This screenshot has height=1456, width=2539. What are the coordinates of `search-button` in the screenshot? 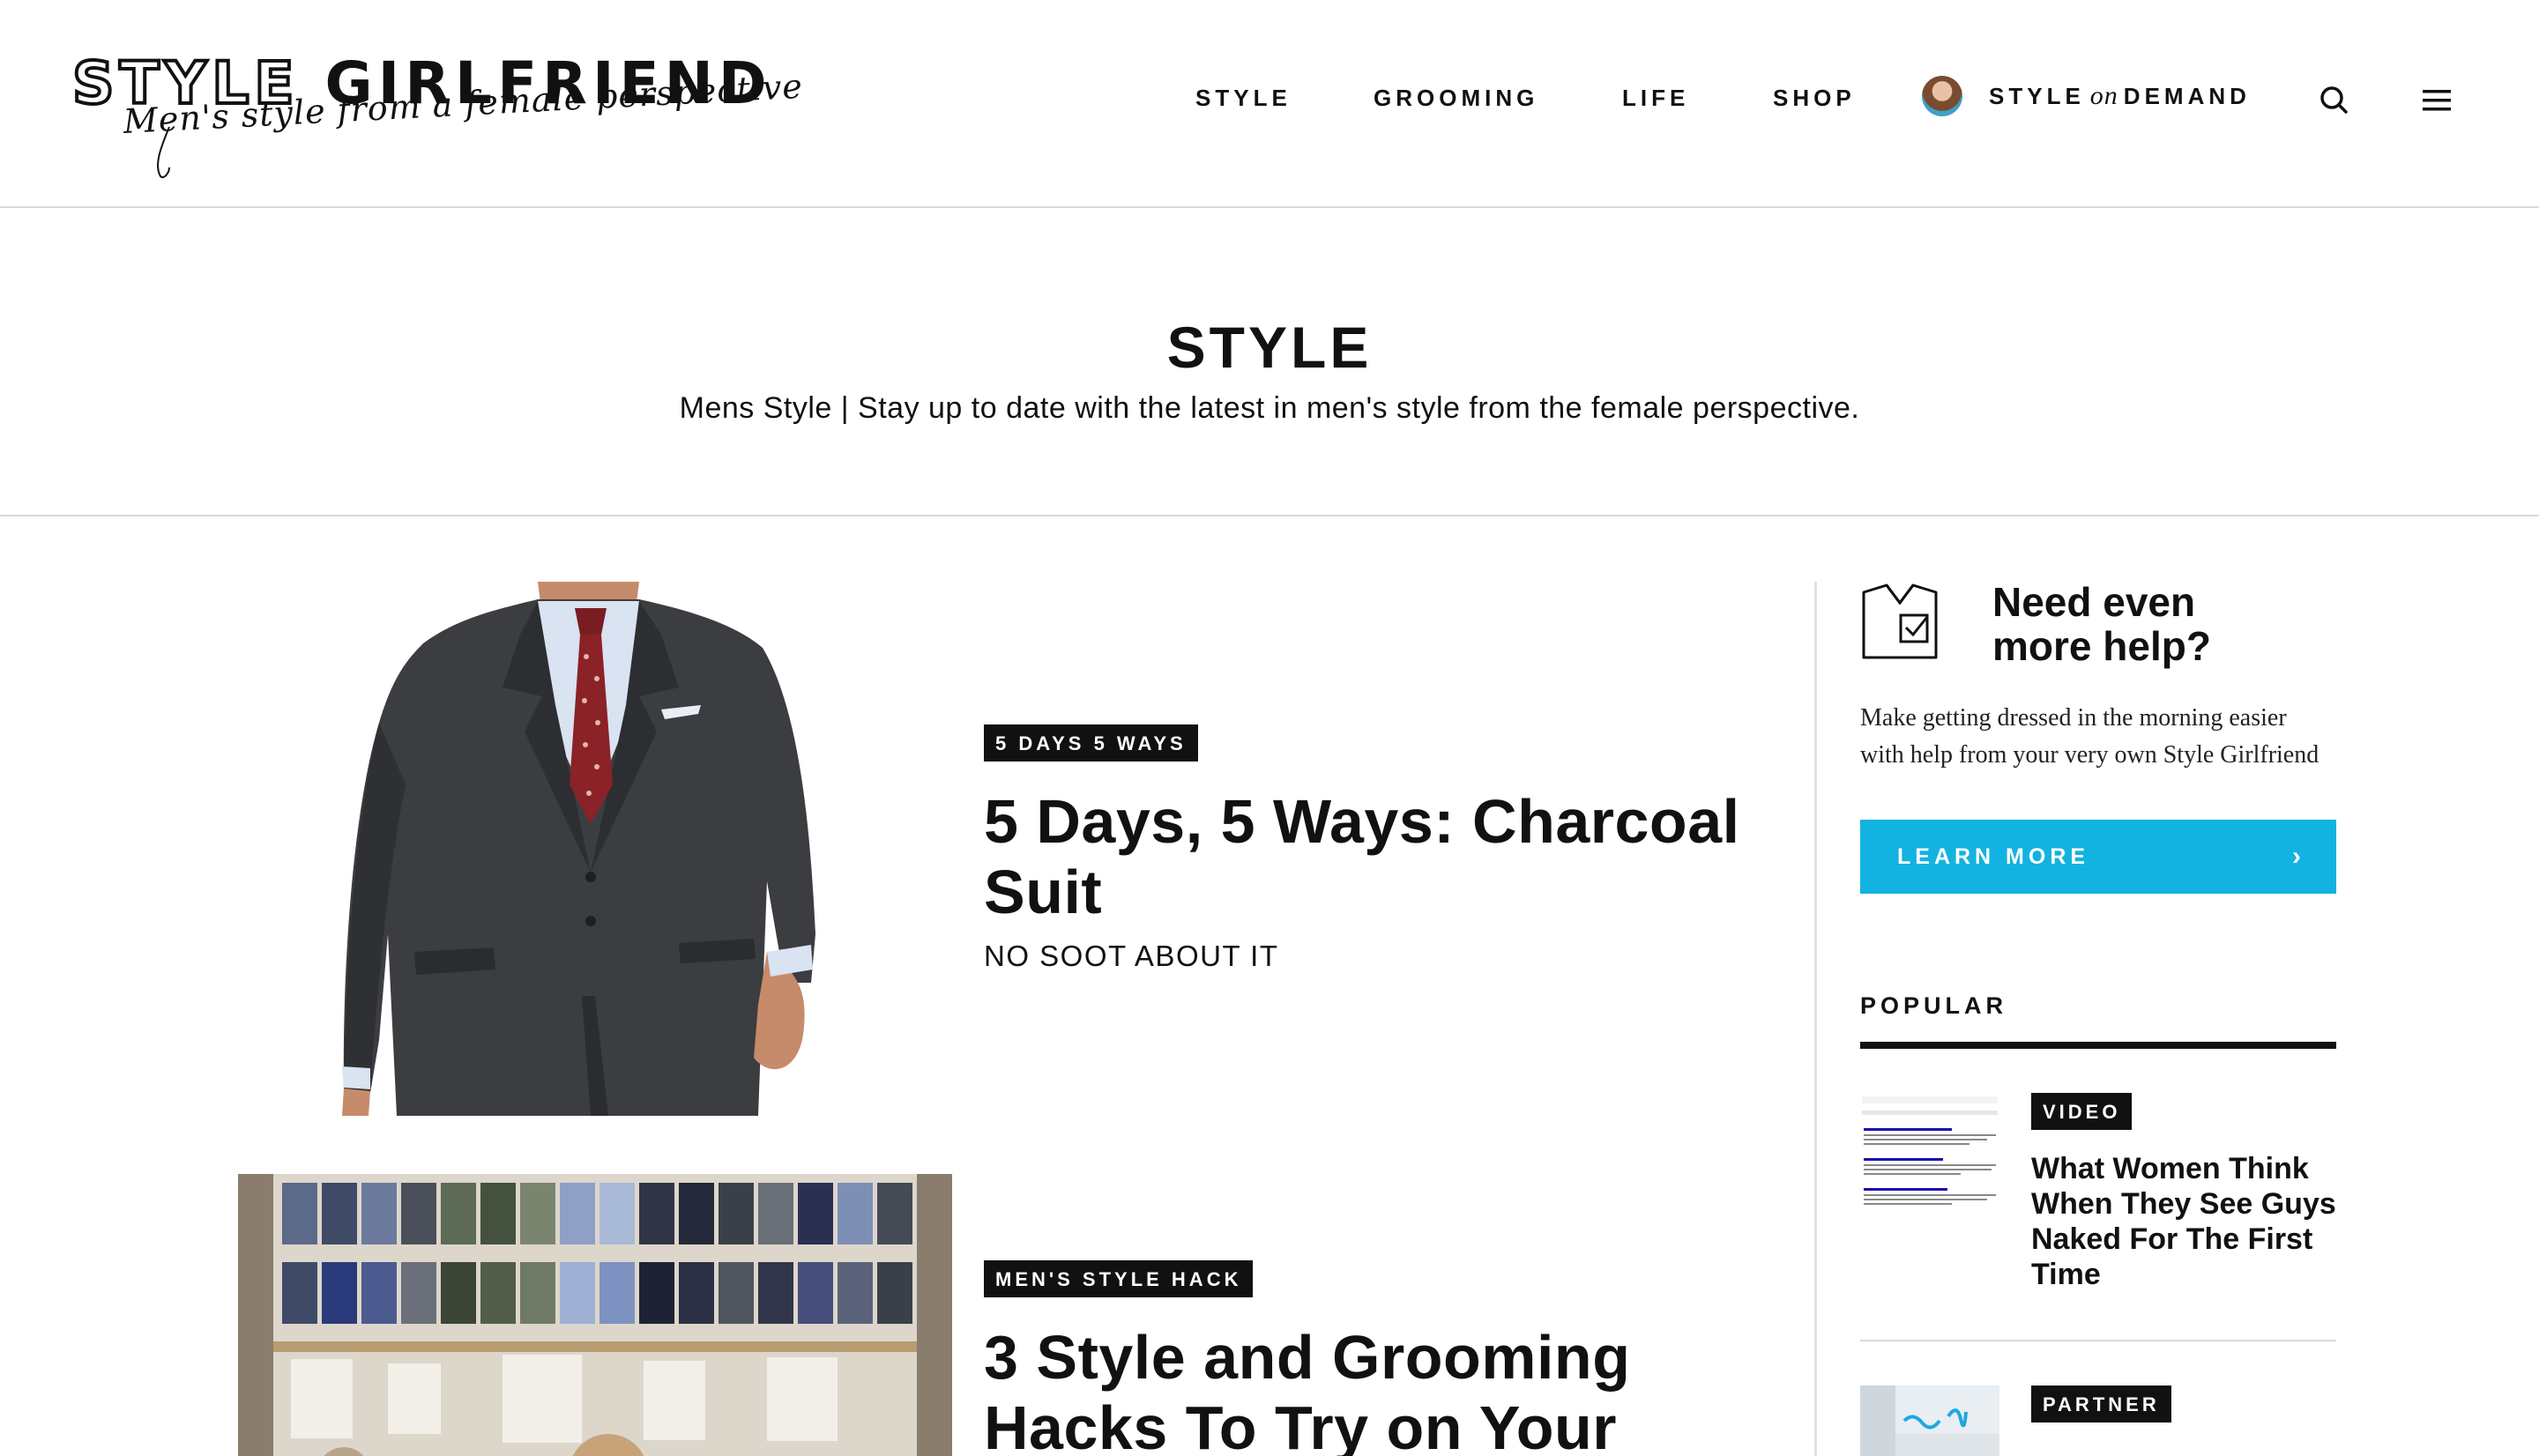 It's located at (2334, 100).